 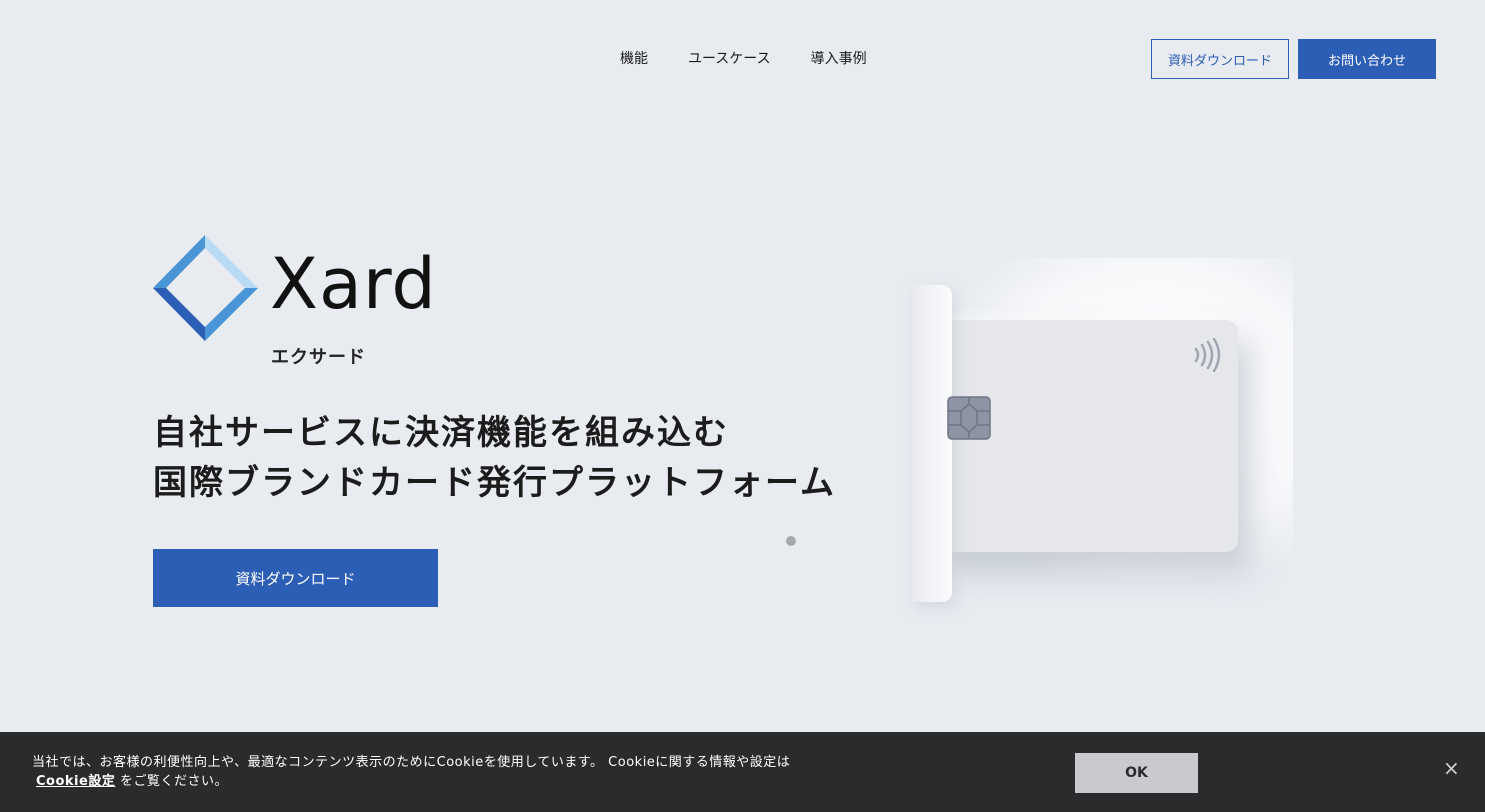 I want to click on card-chip-icon, so click(x=969, y=418).